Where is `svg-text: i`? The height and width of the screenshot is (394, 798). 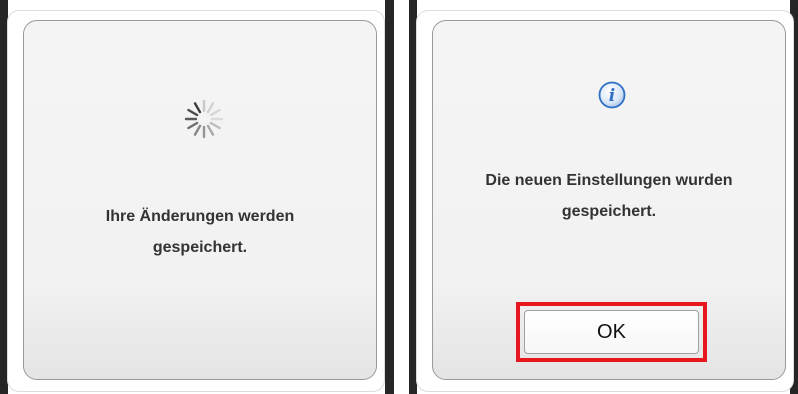 svg-text: i is located at coordinates (612, 96).